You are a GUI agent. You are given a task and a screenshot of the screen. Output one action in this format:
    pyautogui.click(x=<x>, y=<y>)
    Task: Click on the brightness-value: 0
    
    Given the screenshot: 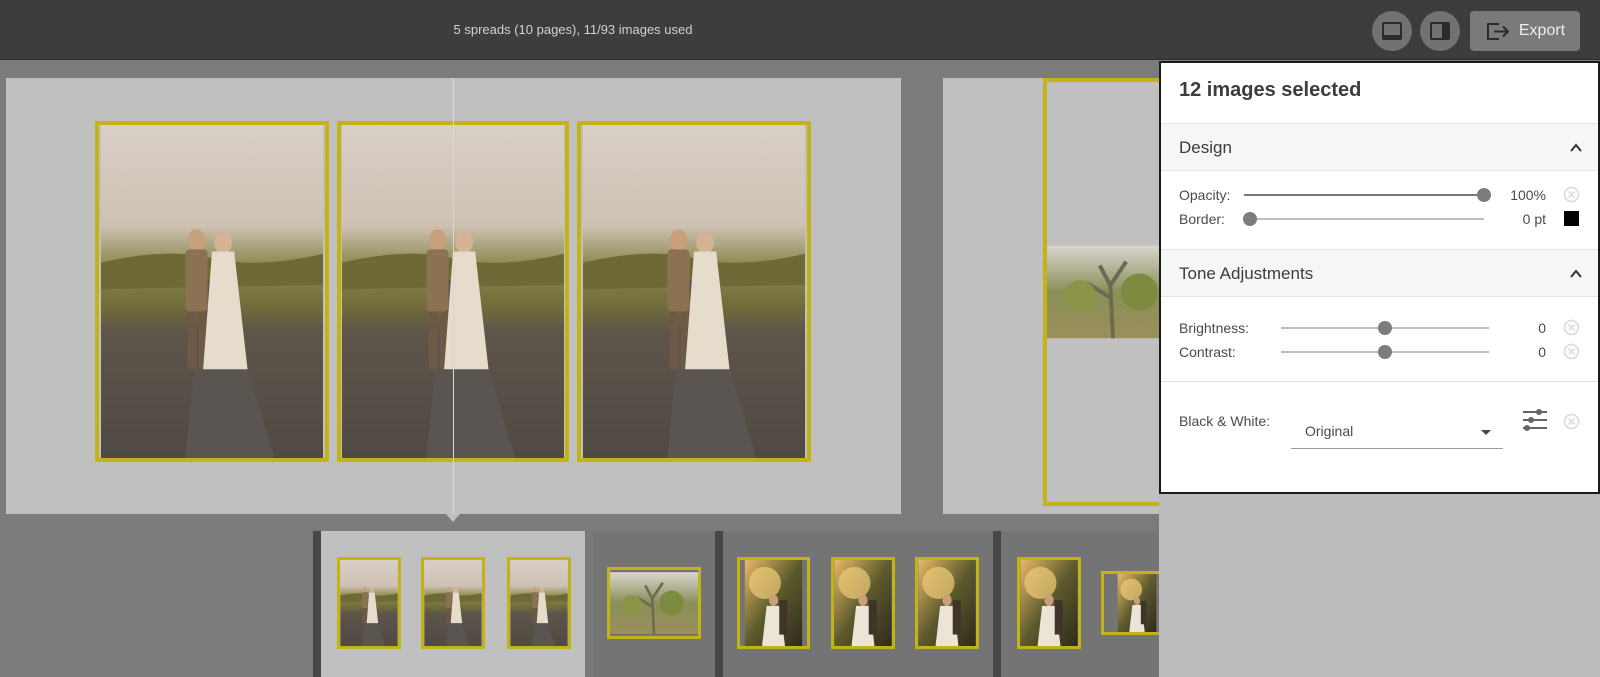 What is the action you would take?
    pyautogui.click(x=1542, y=328)
    